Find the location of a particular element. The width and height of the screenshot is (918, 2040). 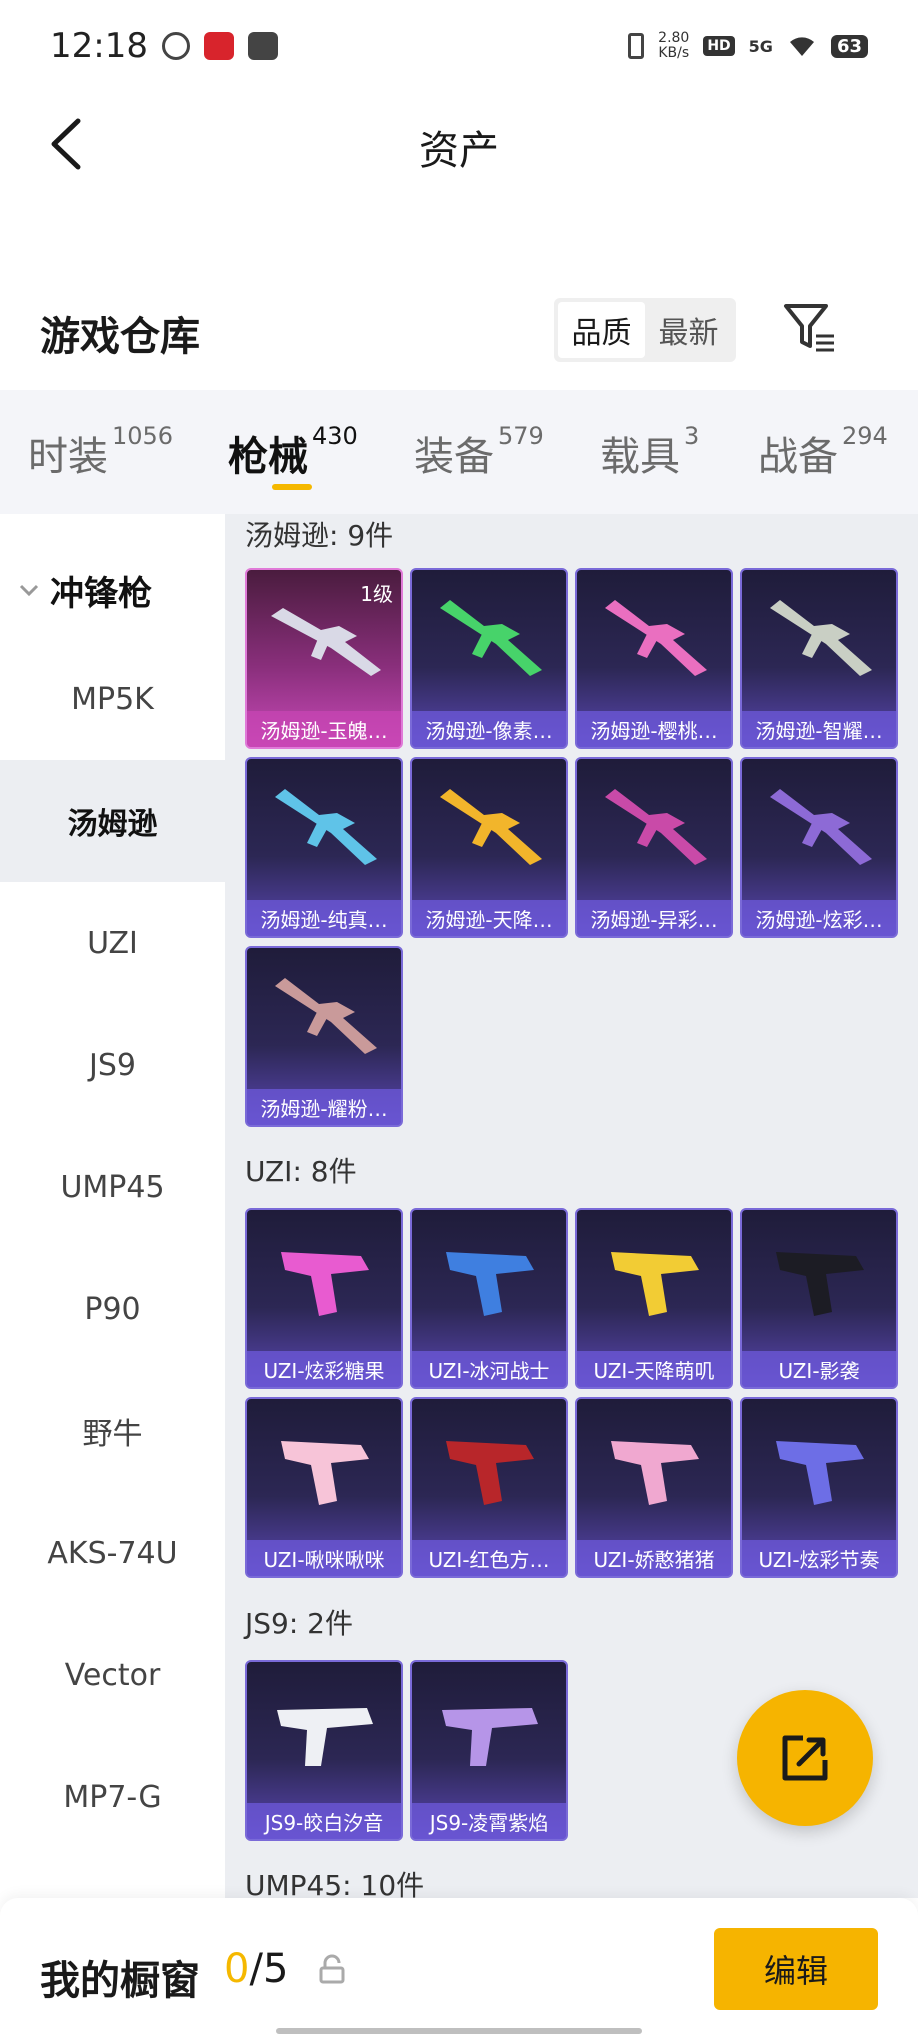

active-tab-indicator is located at coordinates (292, 487).